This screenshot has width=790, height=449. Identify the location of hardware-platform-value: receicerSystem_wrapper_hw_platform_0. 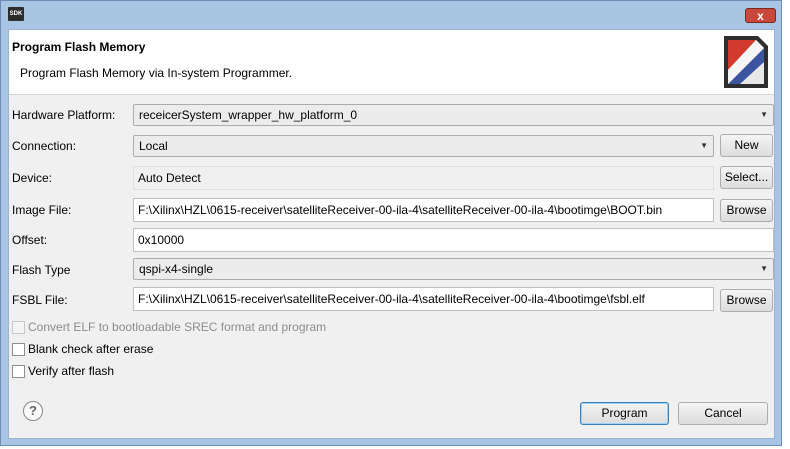
(248, 115).